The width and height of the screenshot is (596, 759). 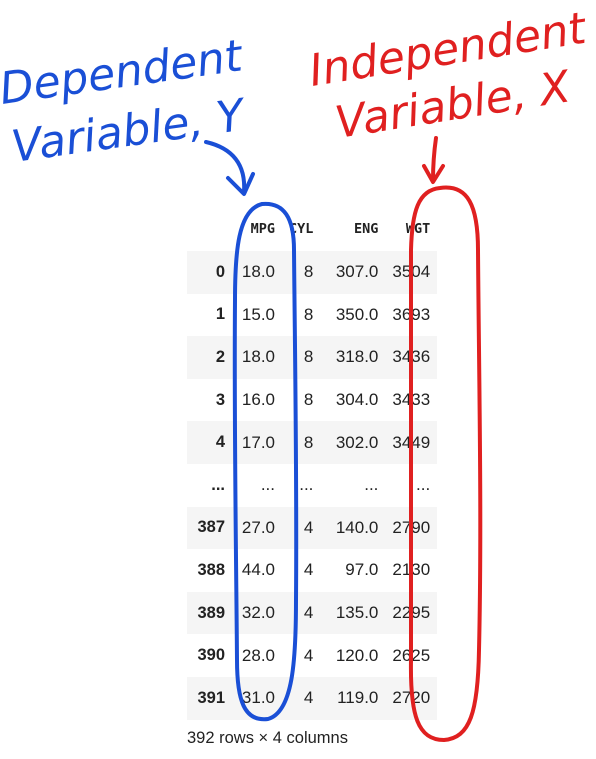 I want to click on header-wgt: WGT, so click(x=418, y=229).